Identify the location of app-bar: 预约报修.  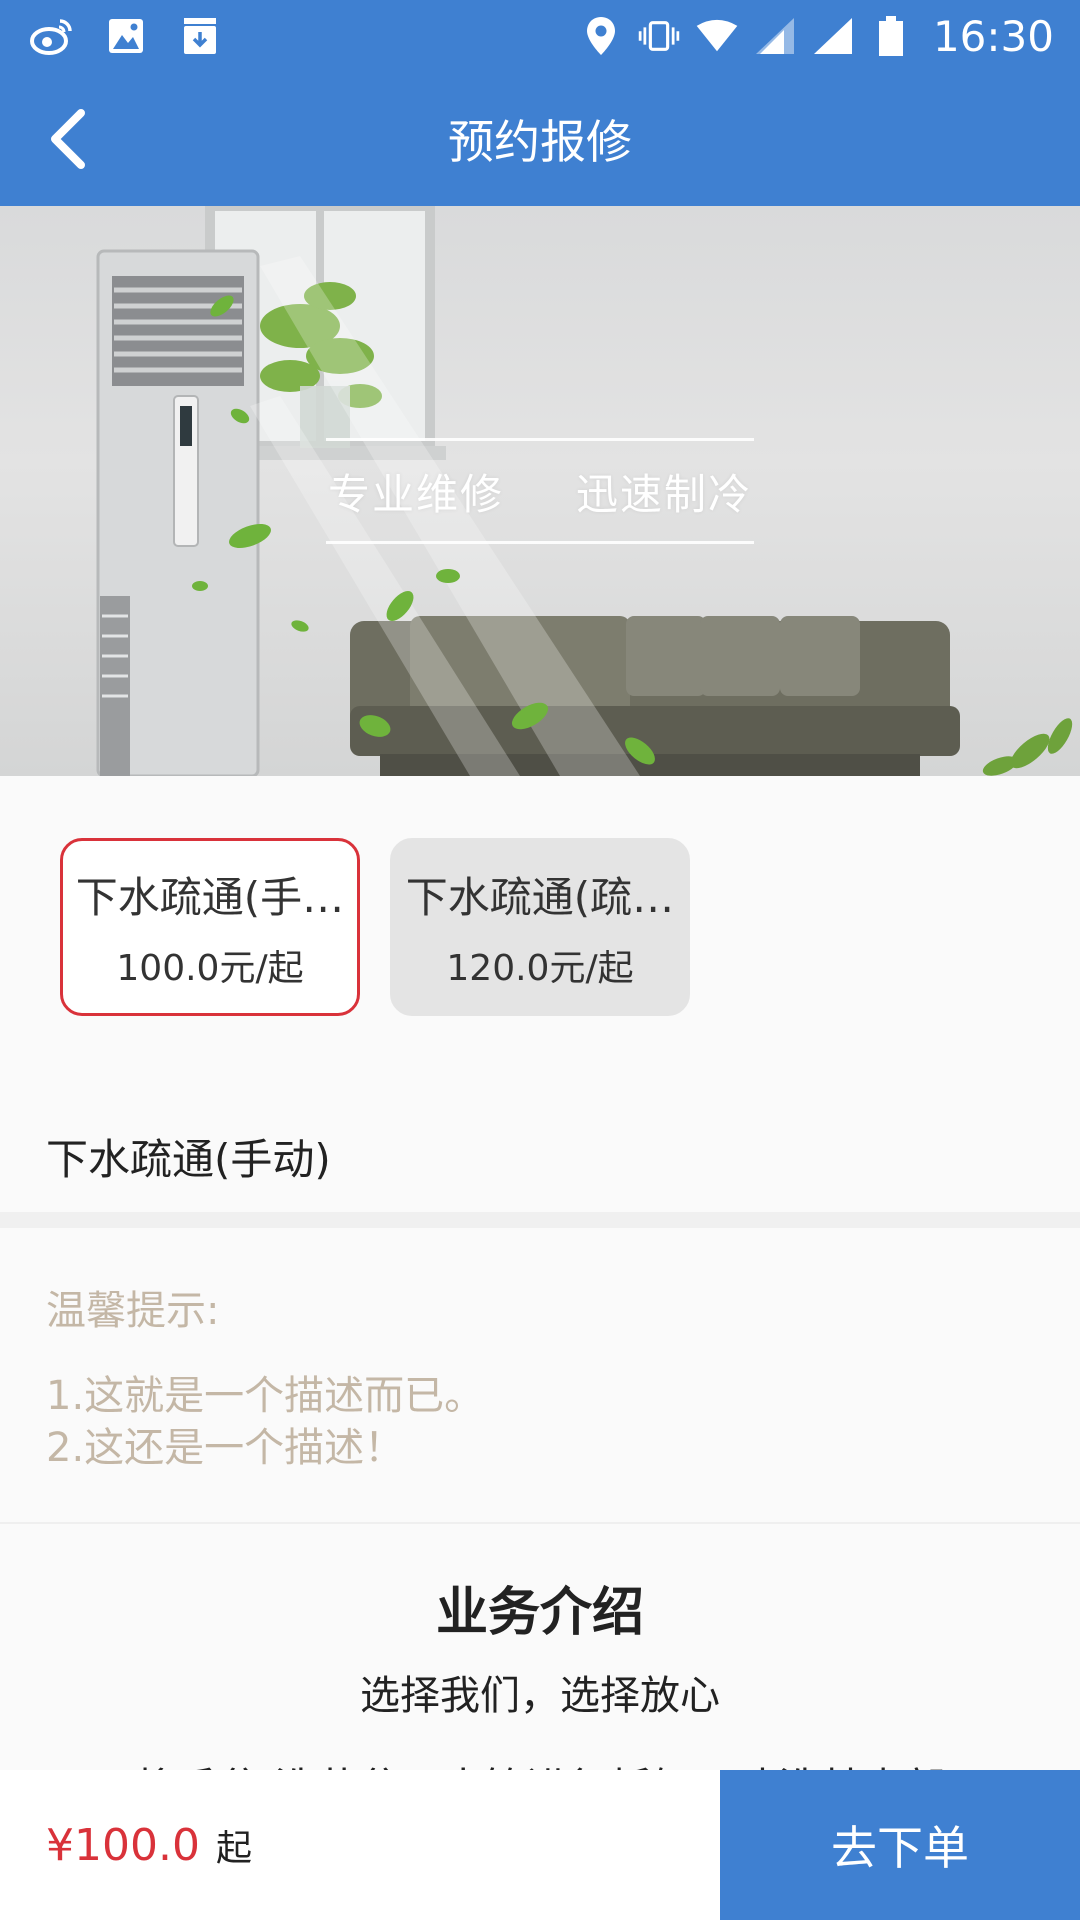
(540, 139).